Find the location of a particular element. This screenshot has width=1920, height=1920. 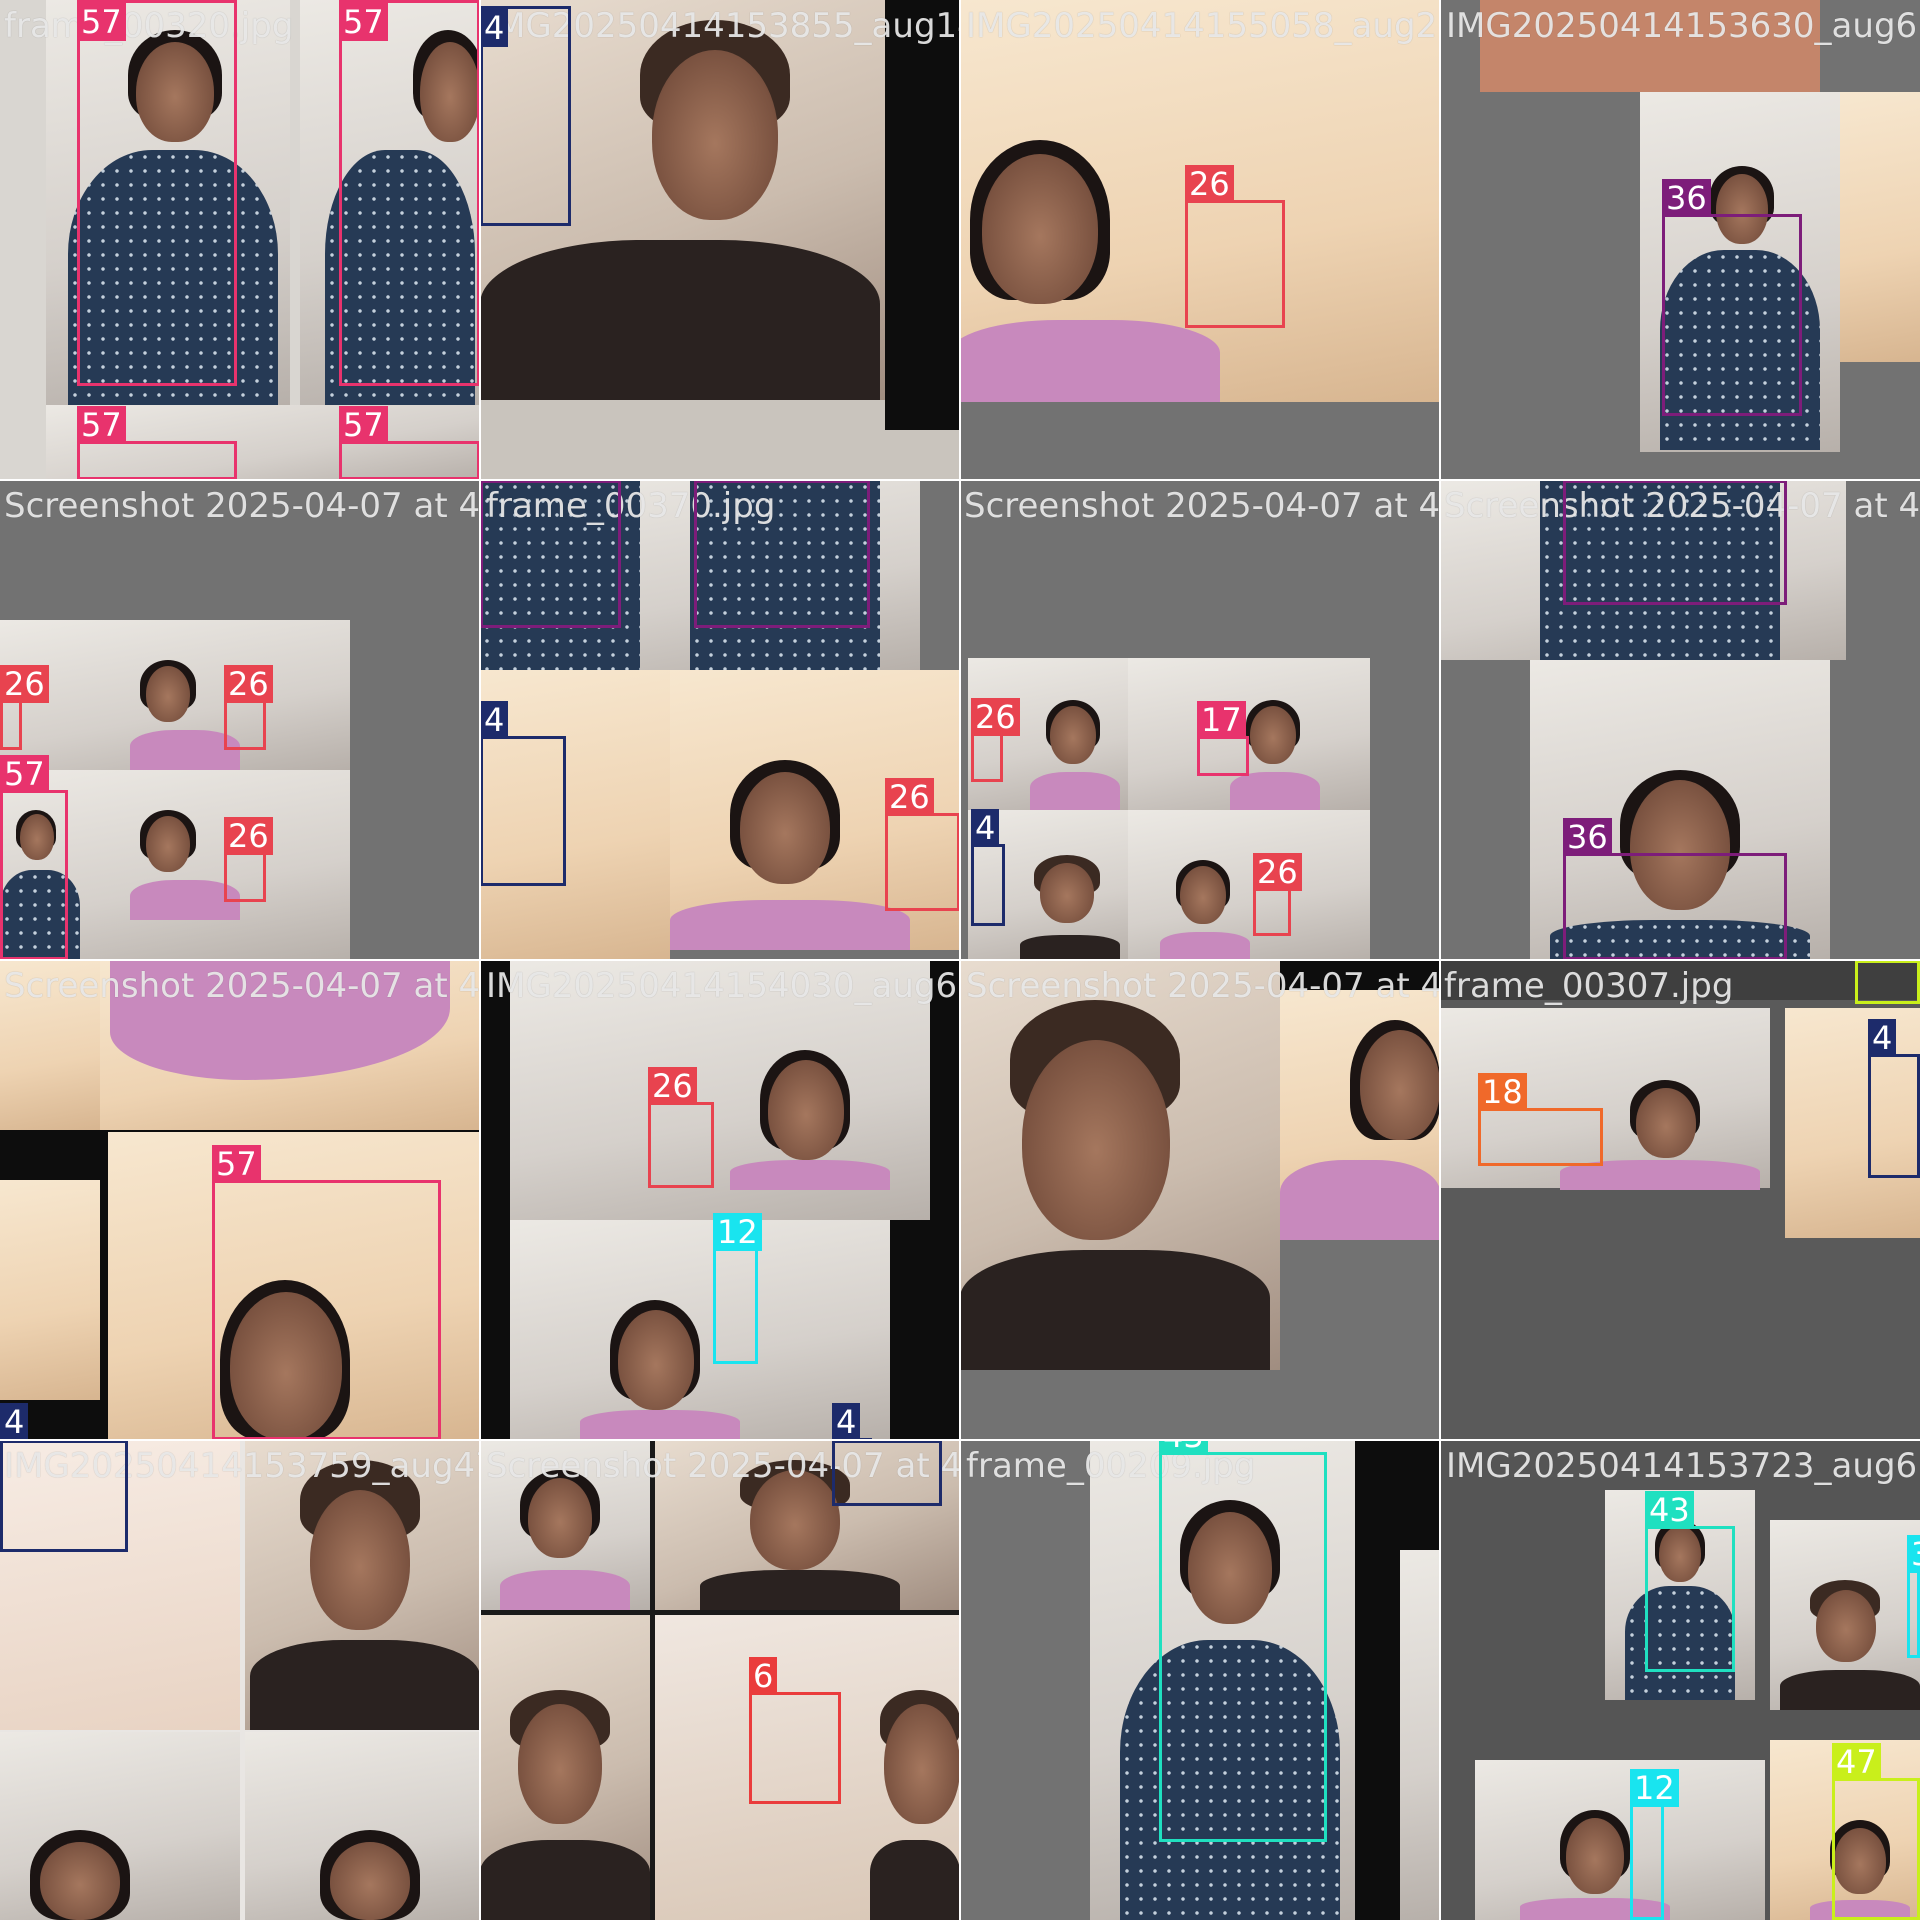

mosaic-tile: frame_00320.jpg 57 57 57 57 is located at coordinates (240, 240).